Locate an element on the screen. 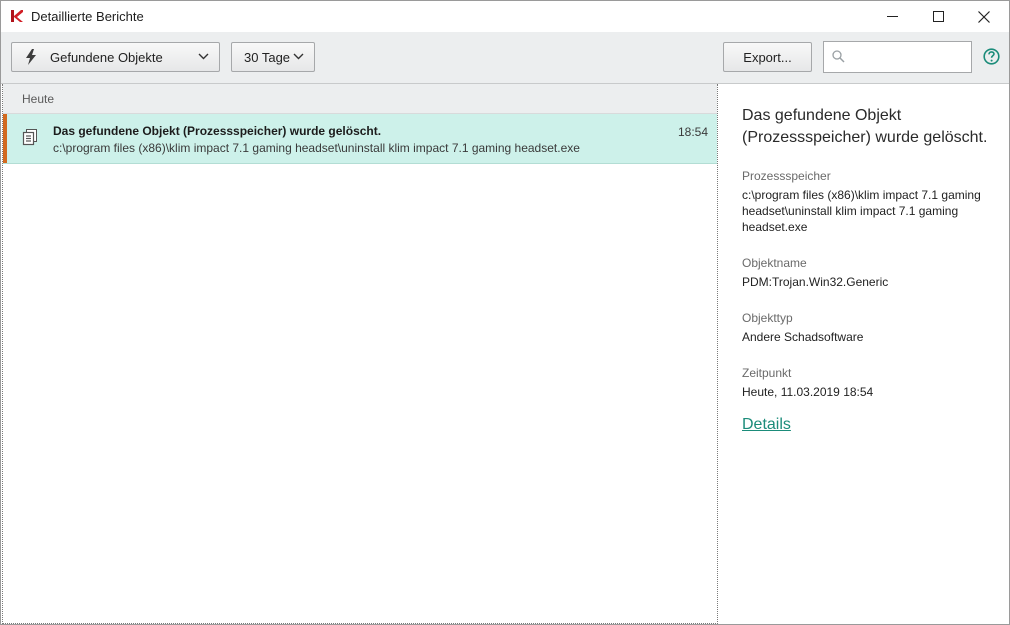  minimize-button is located at coordinates (892, 16).